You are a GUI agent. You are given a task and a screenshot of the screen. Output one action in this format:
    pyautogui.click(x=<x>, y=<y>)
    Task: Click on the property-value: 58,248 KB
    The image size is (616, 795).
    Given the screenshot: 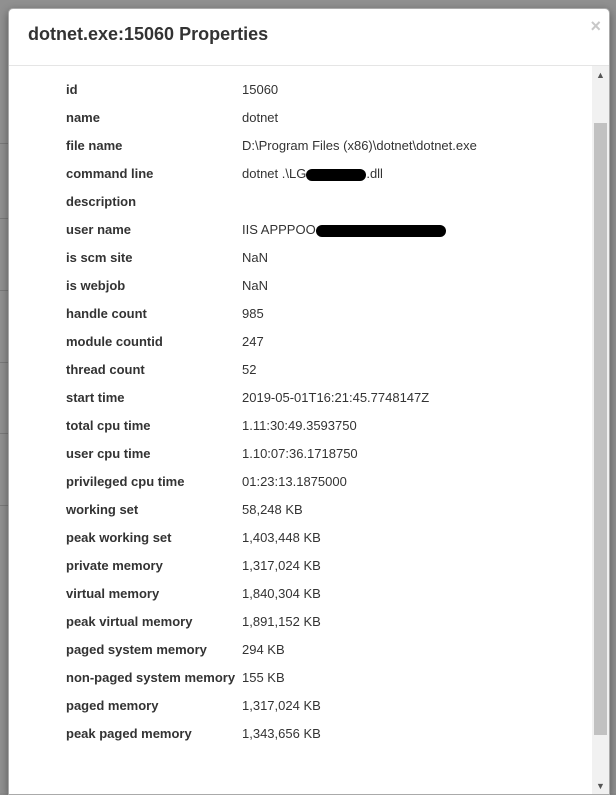 What is the action you would take?
    pyautogui.click(x=404, y=510)
    